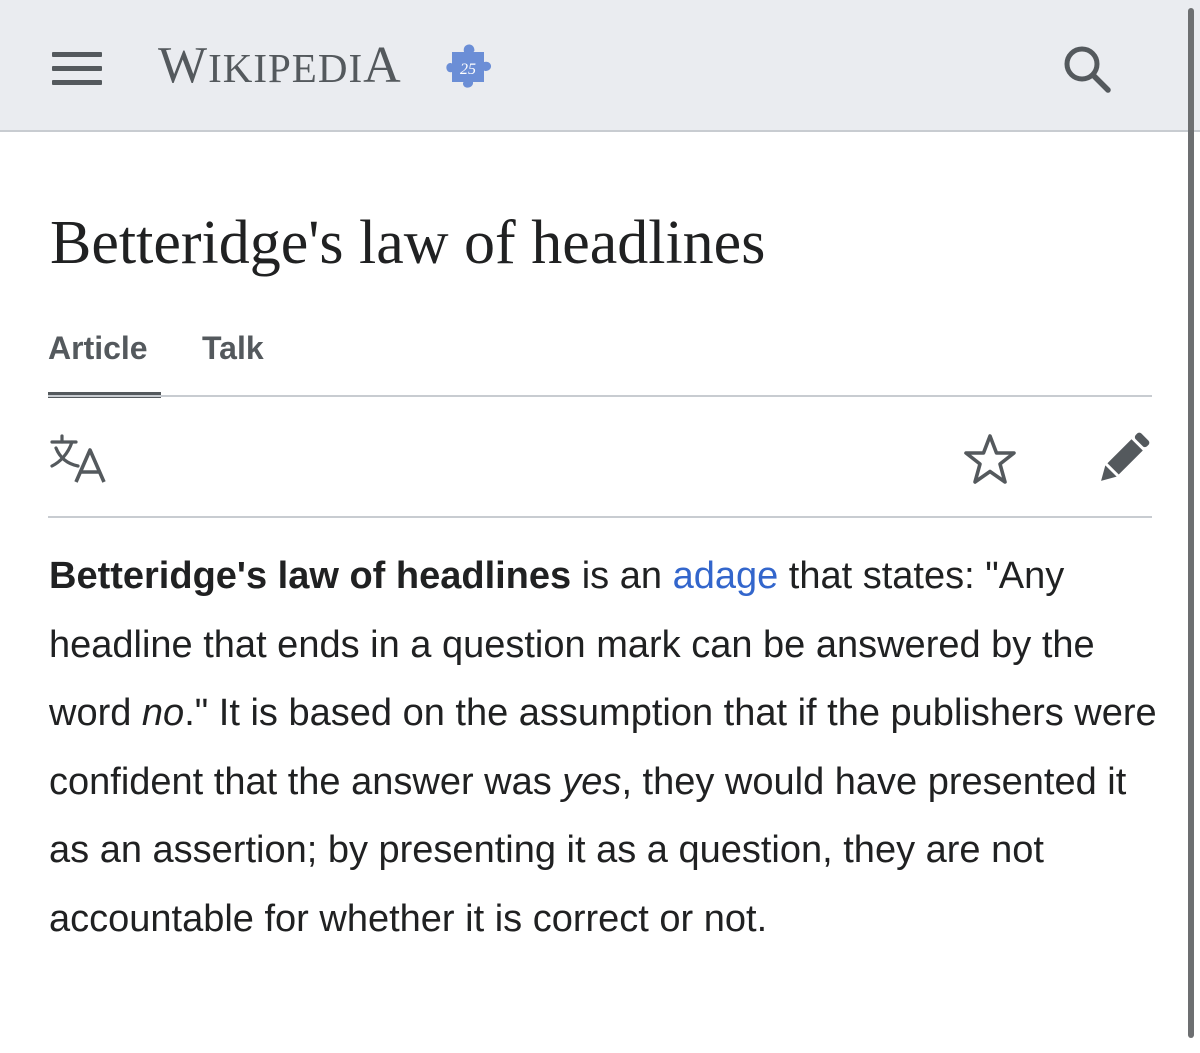  What do you see at coordinates (592, 781) in the screenshot?
I see `italic-yes: yes` at bounding box center [592, 781].